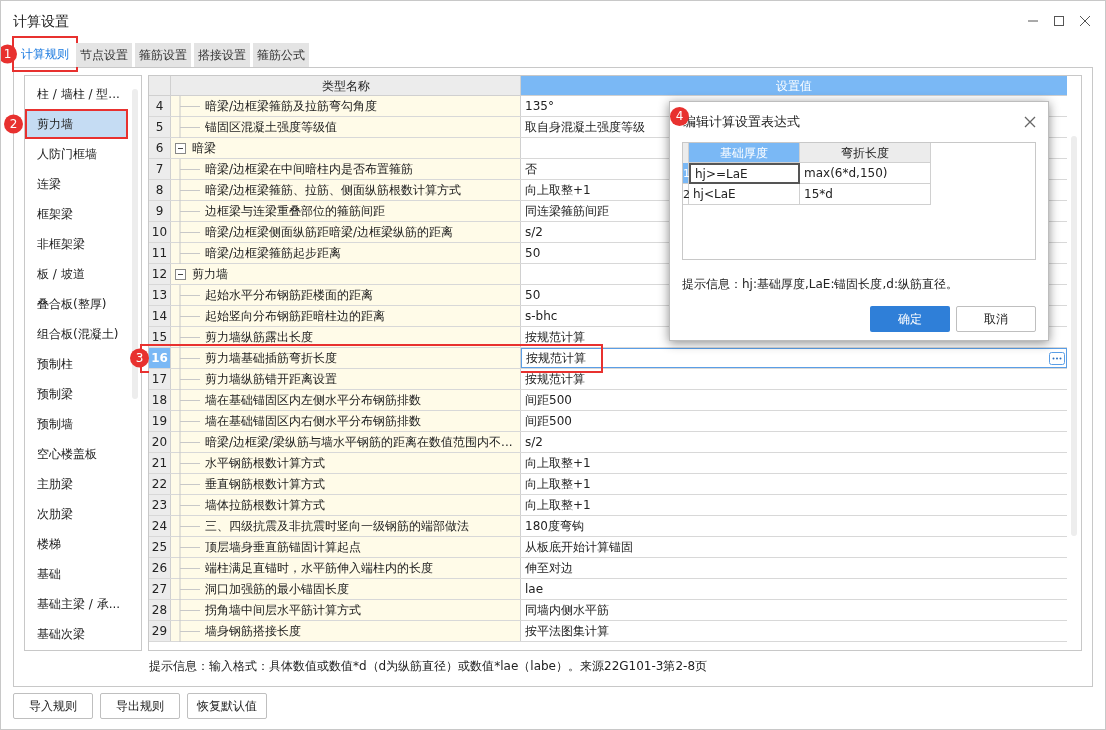  I want to click on setting-value: 180度弯钩, so click(796, 526).